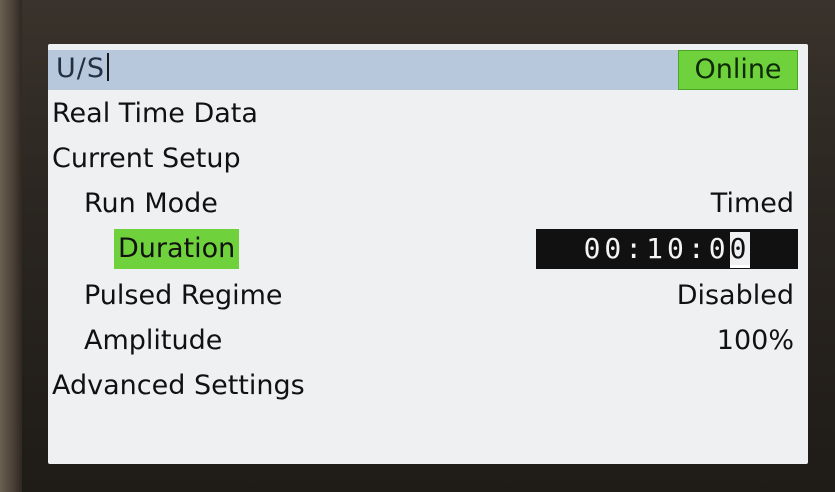 The width and height of the screenshot is (835, 492). Describe the element at coordinates (428, 296) in the screenshot. I see `setting-pulsed-regime: Pulsed Regime Disabled` at that location.